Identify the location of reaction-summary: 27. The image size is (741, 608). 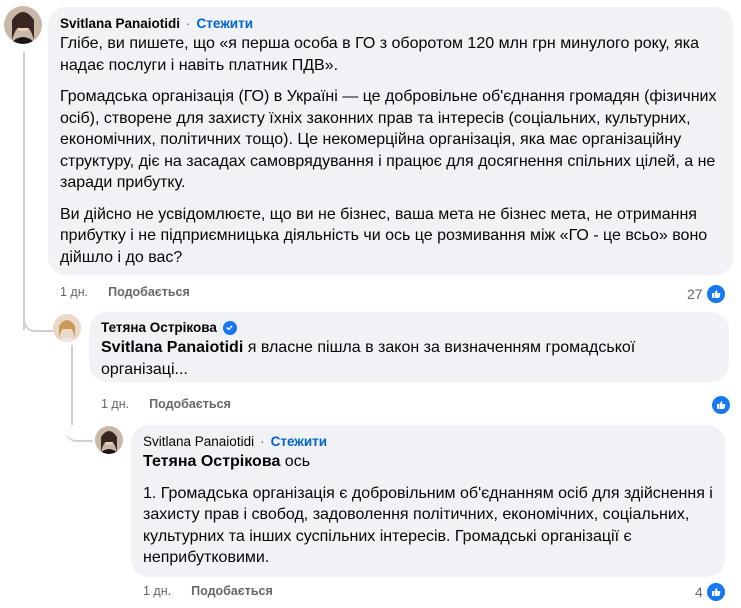
(706, 294).